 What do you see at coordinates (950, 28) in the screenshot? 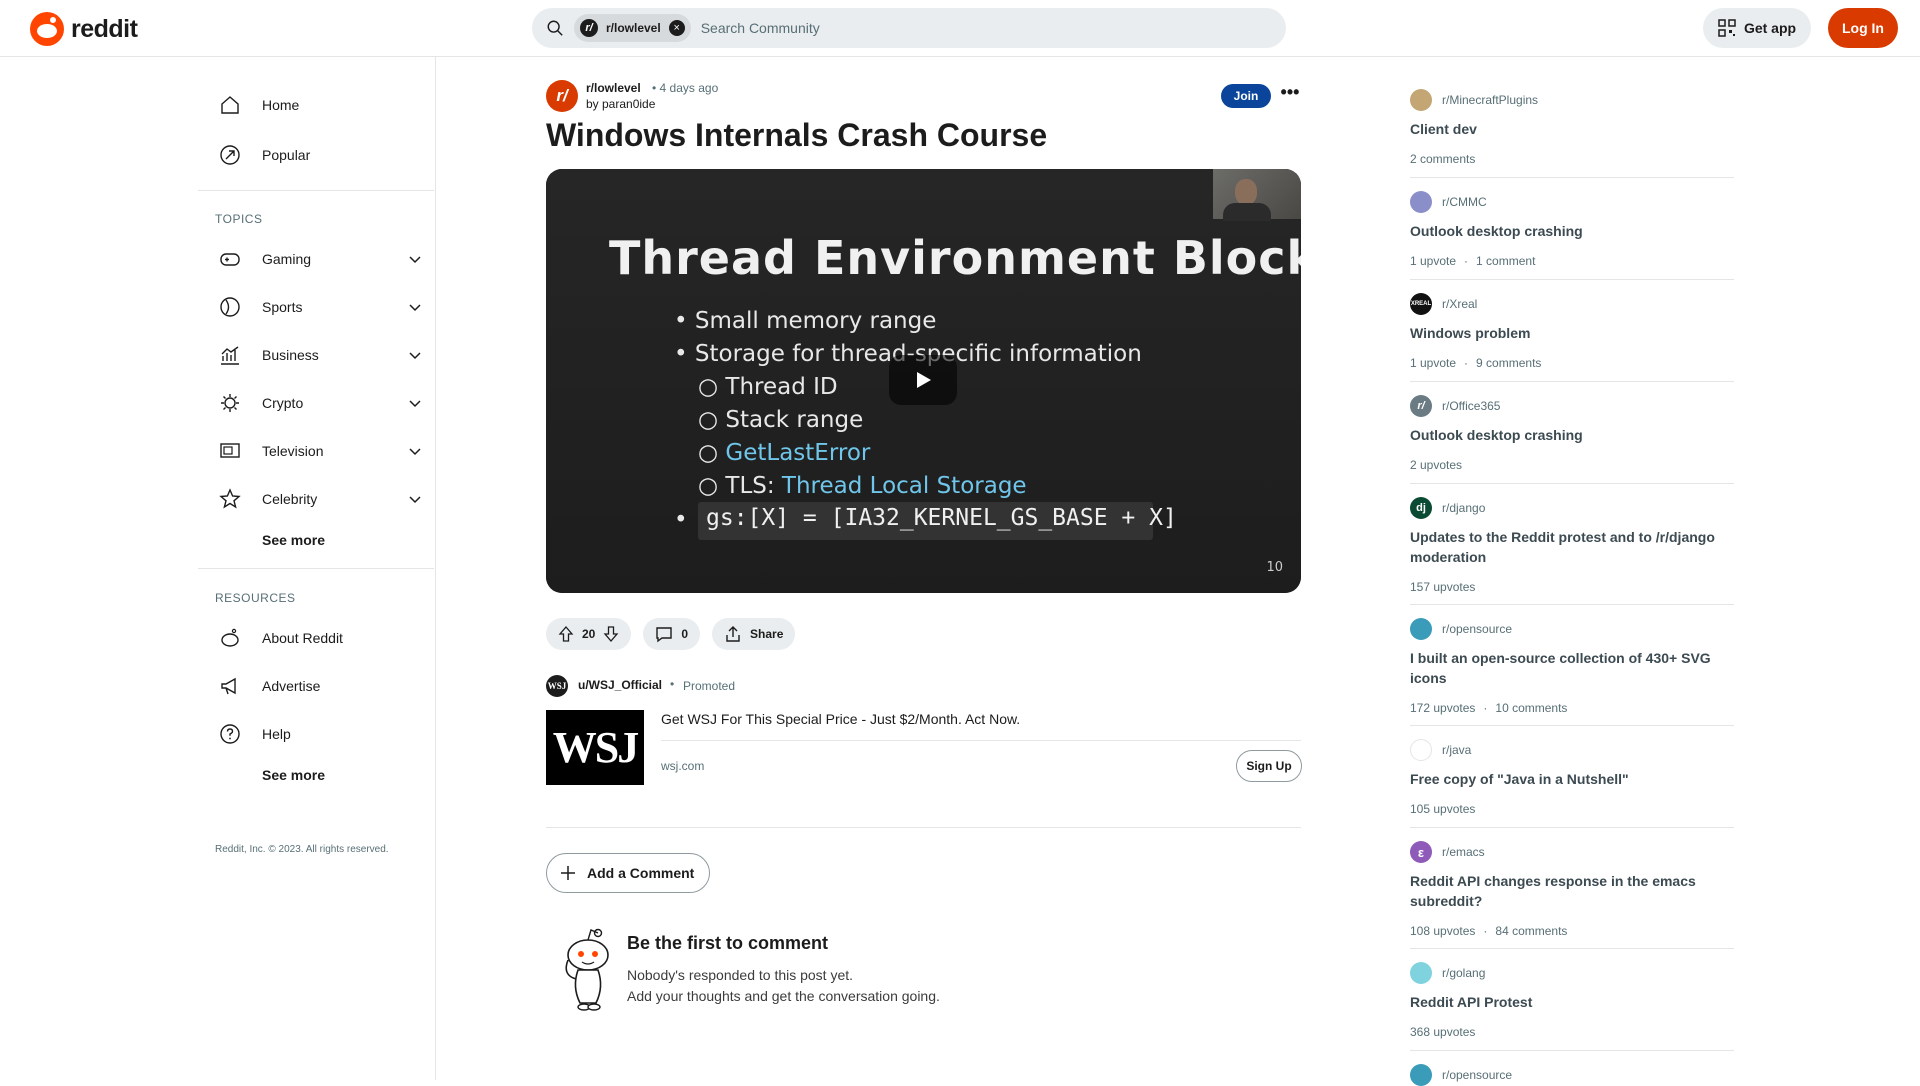
I see `search-input` at bounding box center [950, 28].